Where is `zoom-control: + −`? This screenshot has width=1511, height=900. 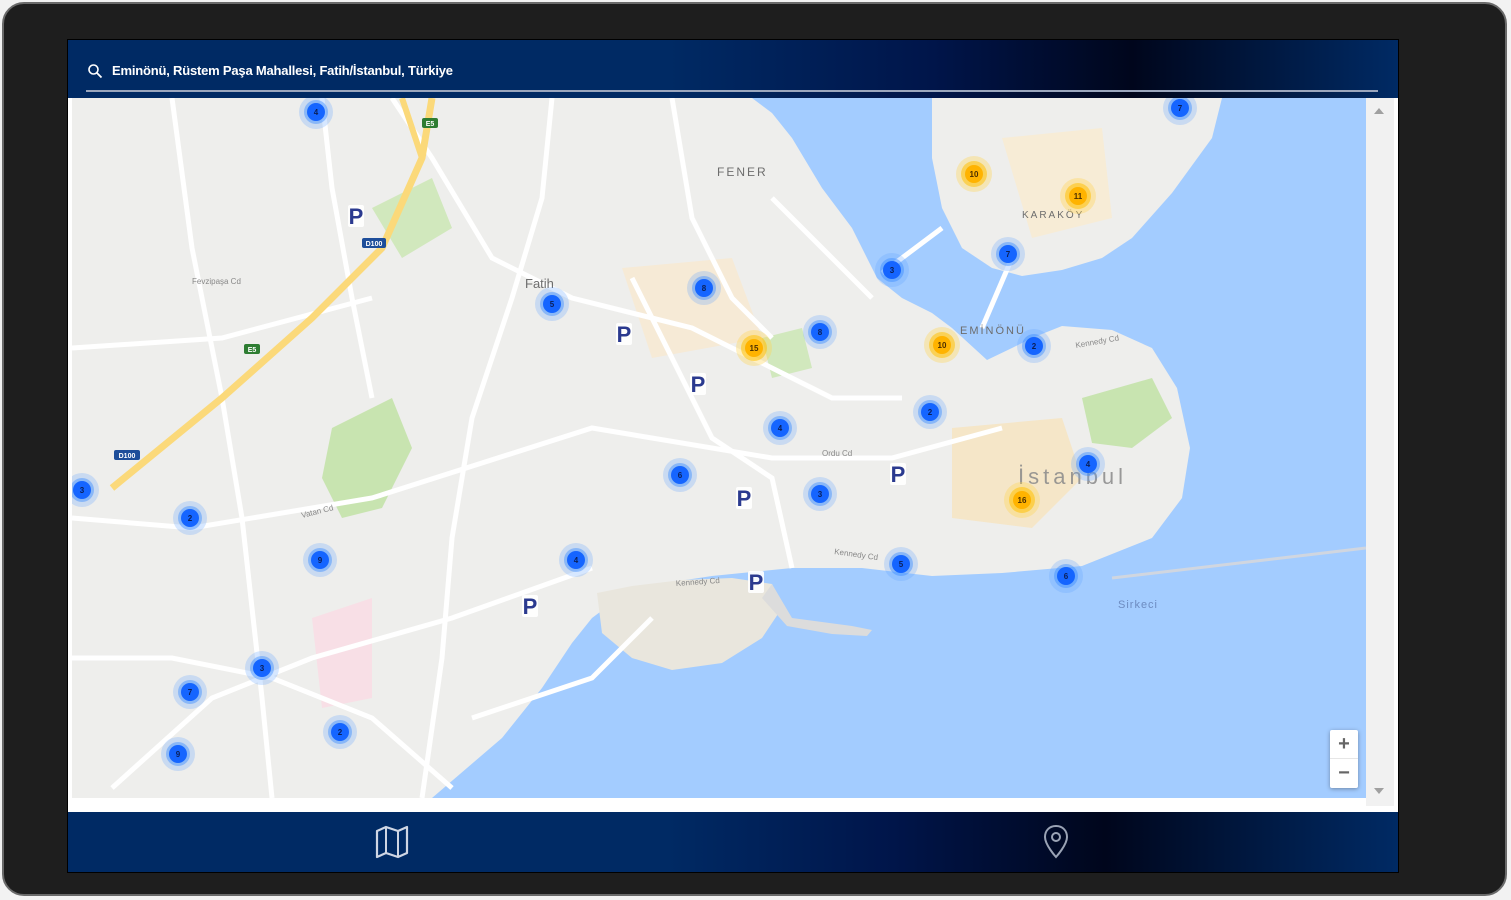
zoom-control: + − is located at coordinates (1344, 759).